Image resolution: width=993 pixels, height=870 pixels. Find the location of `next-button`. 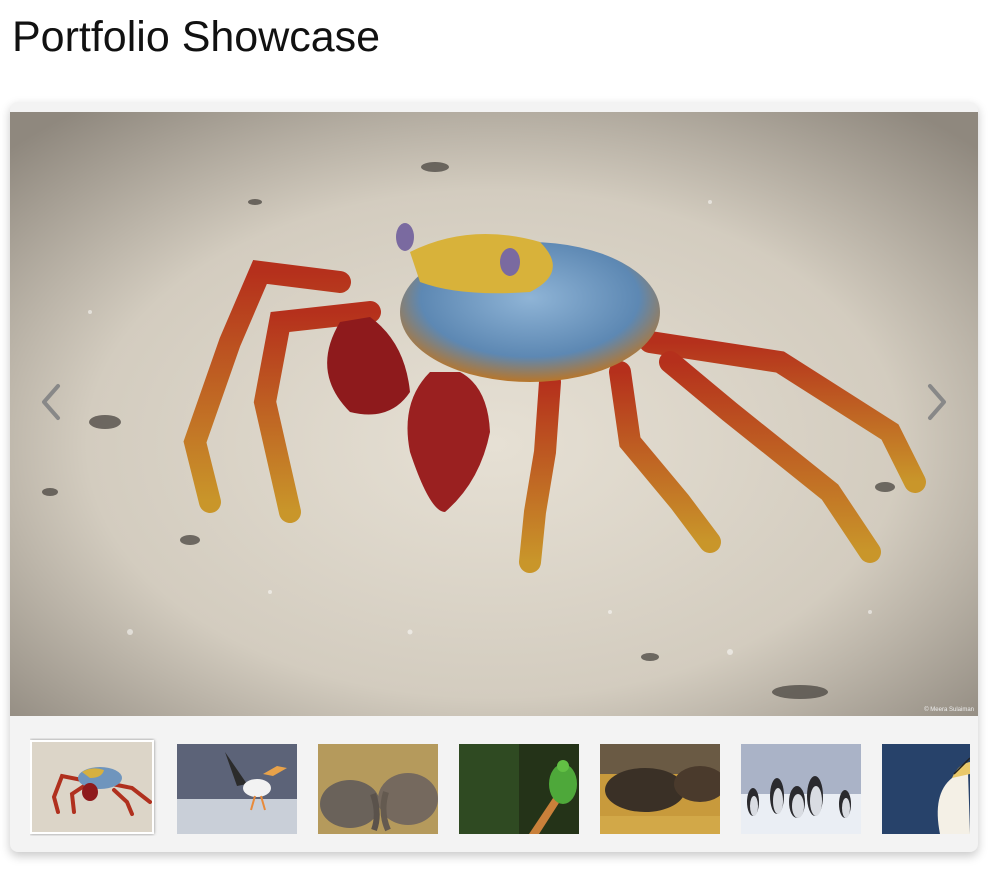

next-button is located at coordinates (936, 402).